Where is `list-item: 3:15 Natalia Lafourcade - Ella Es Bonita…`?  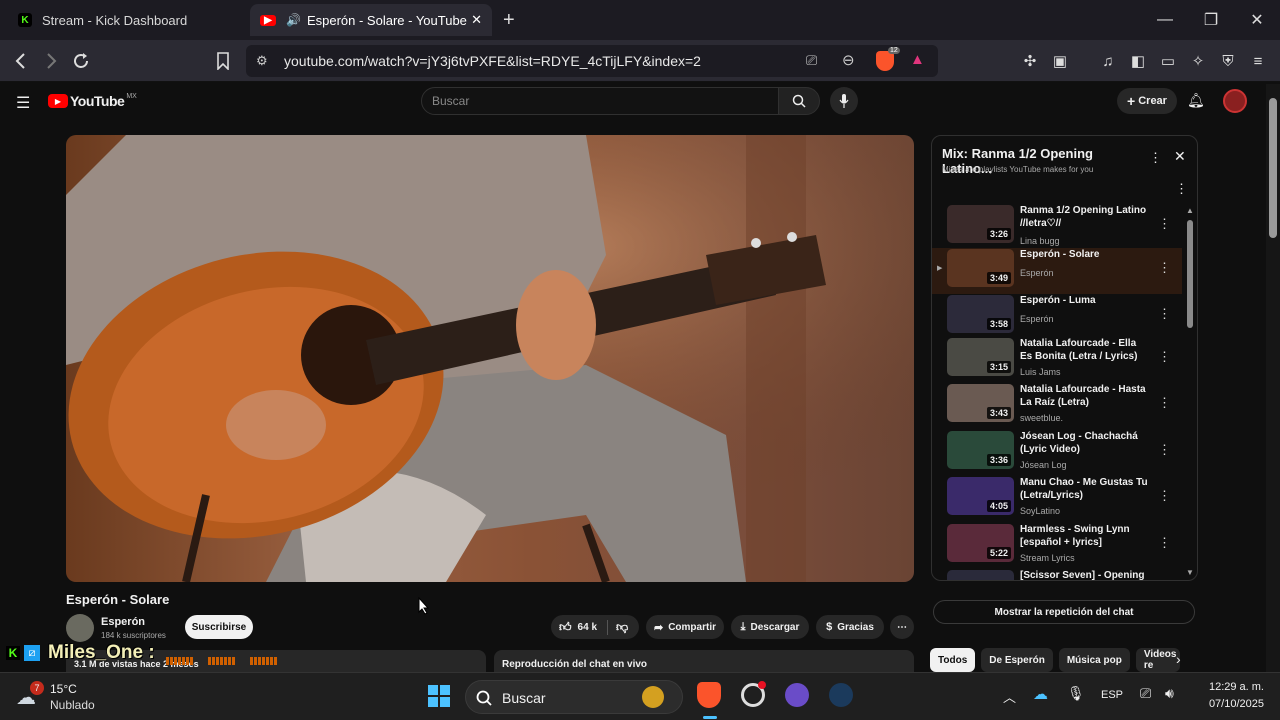
list-item: 3:15 Natalia Lafourcade - Ella Es Bonita… is located at coordinates (1057, 360).